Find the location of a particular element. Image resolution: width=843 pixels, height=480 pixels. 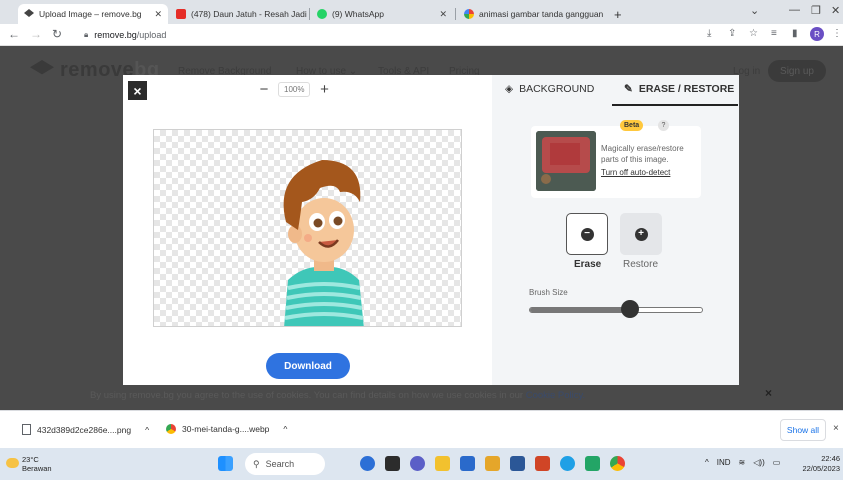

system-tray: ^ IND ≋ ◁)) ▭ is located at coordinates (742, 462).